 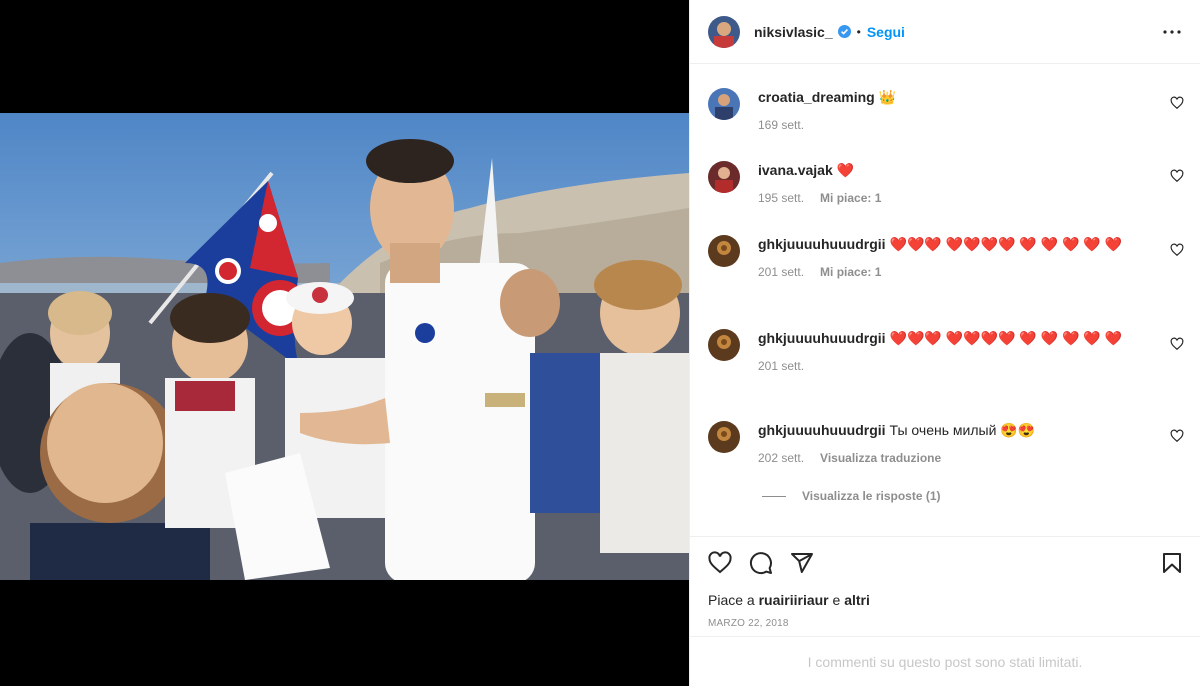 What do you see at coordinates (802, 563) in the screenshot?
I see `share-paper-plane-icon` at bounding box center [802, 563].